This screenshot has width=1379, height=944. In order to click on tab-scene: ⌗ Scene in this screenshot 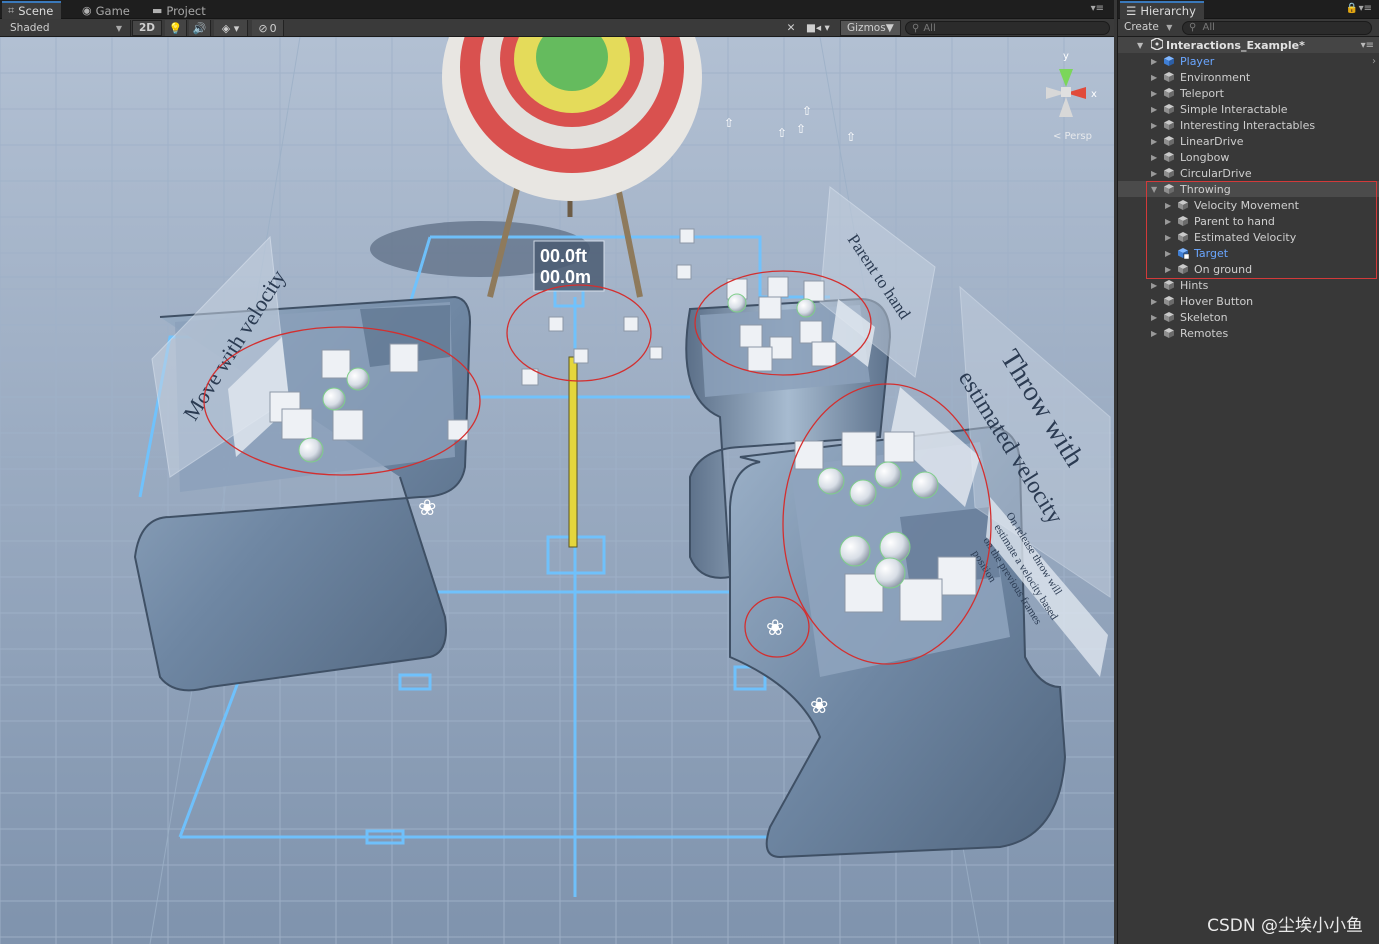, I will do `click(32, 10)`.